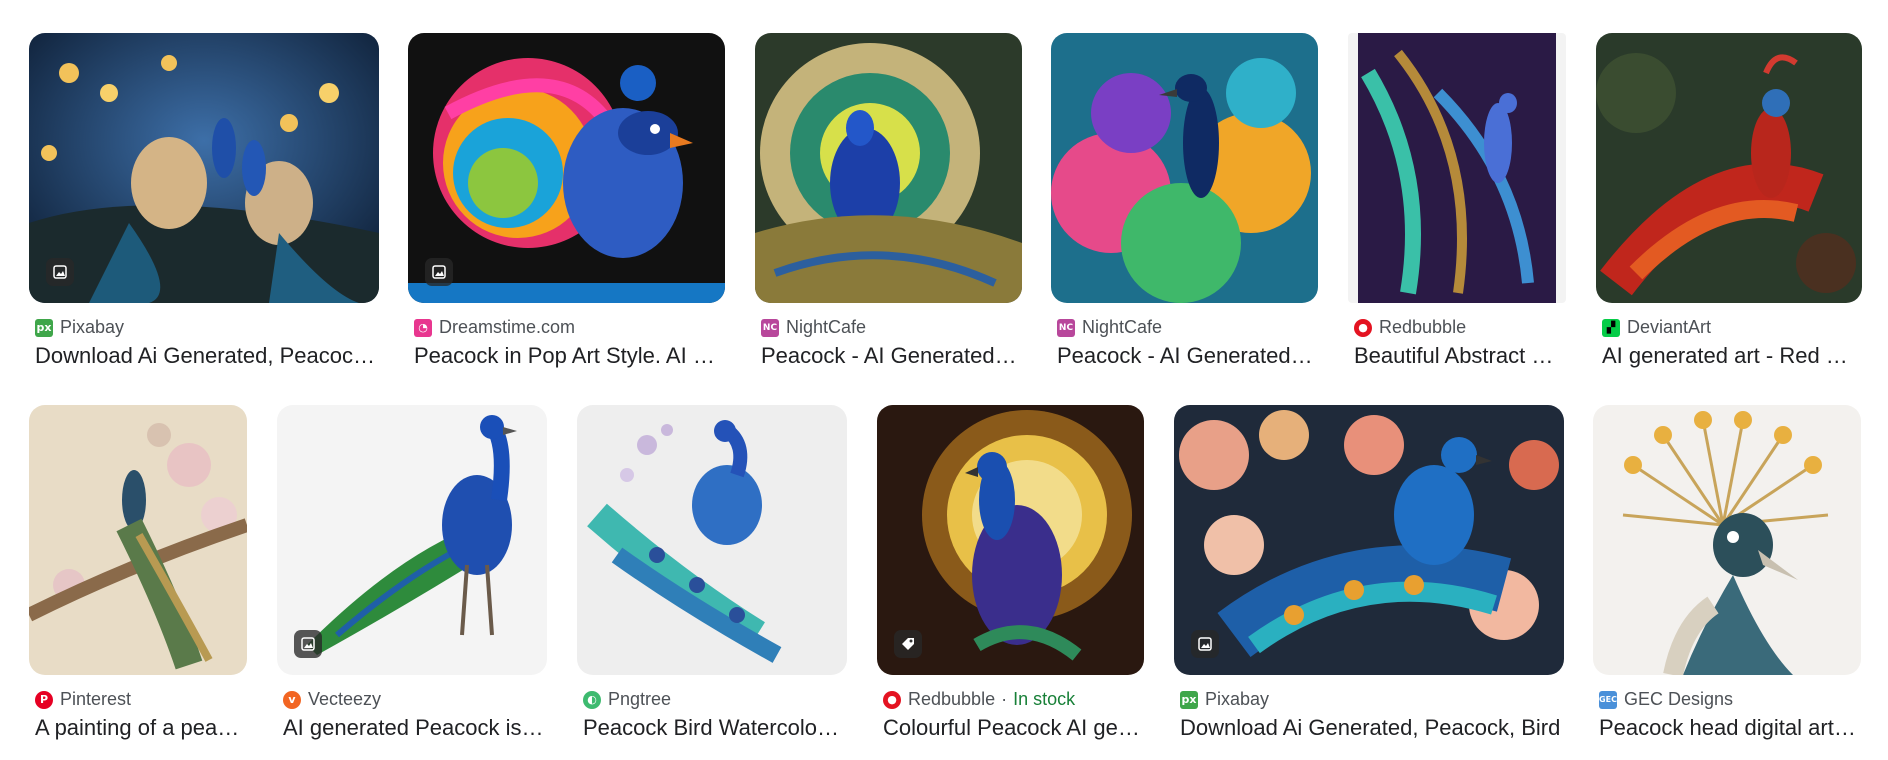 This screenshot has width=1888, height=760. I want to click on result-source: P Pinterest, so click(83, 699).